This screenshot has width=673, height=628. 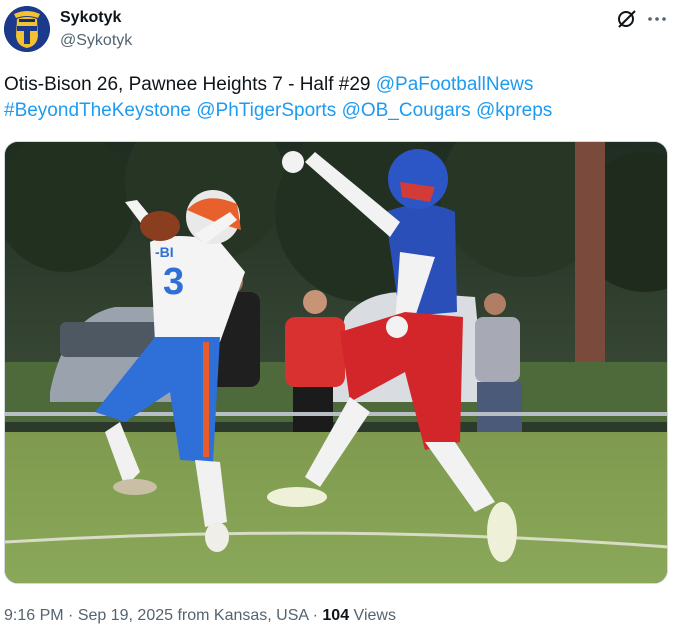 What do you see at coordinates (514, 110) in the screenshot?
I see `mention-kpreps: @kpreps` at bounding box center [514, 110].